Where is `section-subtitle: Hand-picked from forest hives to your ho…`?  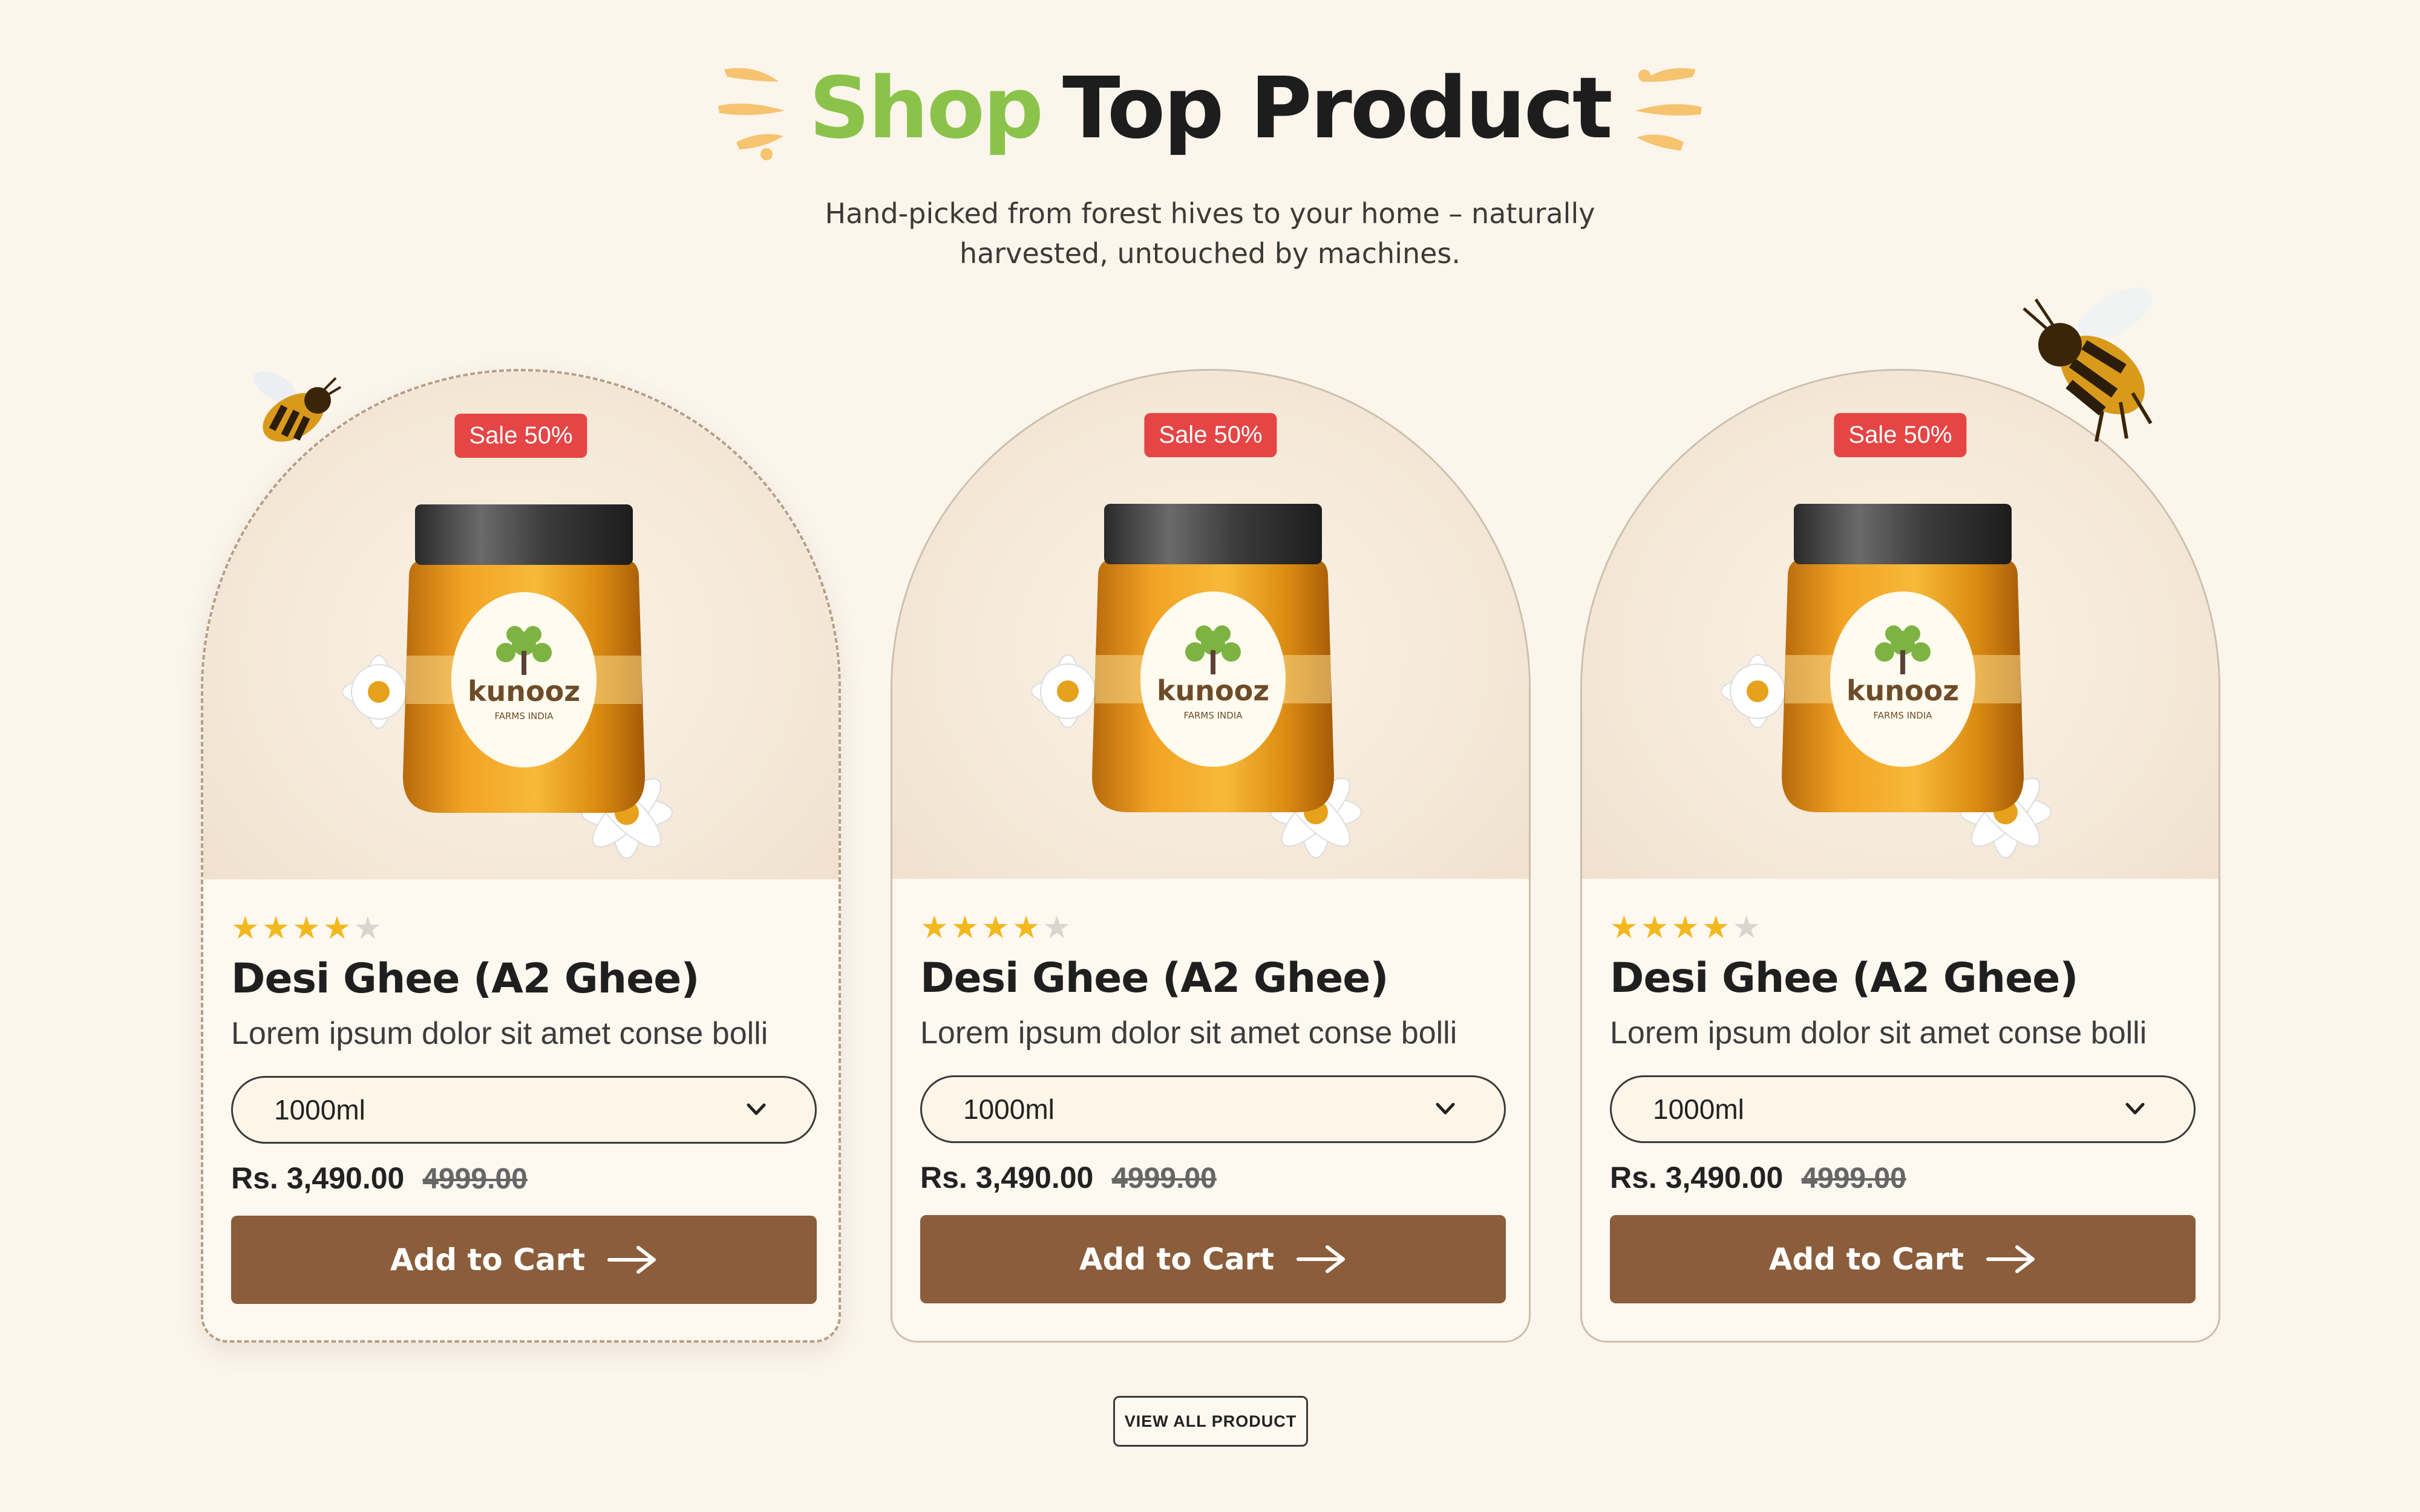 section-subtitle: Hand-picked from forest hives to your ho… is located at coordinates (1210, 233).